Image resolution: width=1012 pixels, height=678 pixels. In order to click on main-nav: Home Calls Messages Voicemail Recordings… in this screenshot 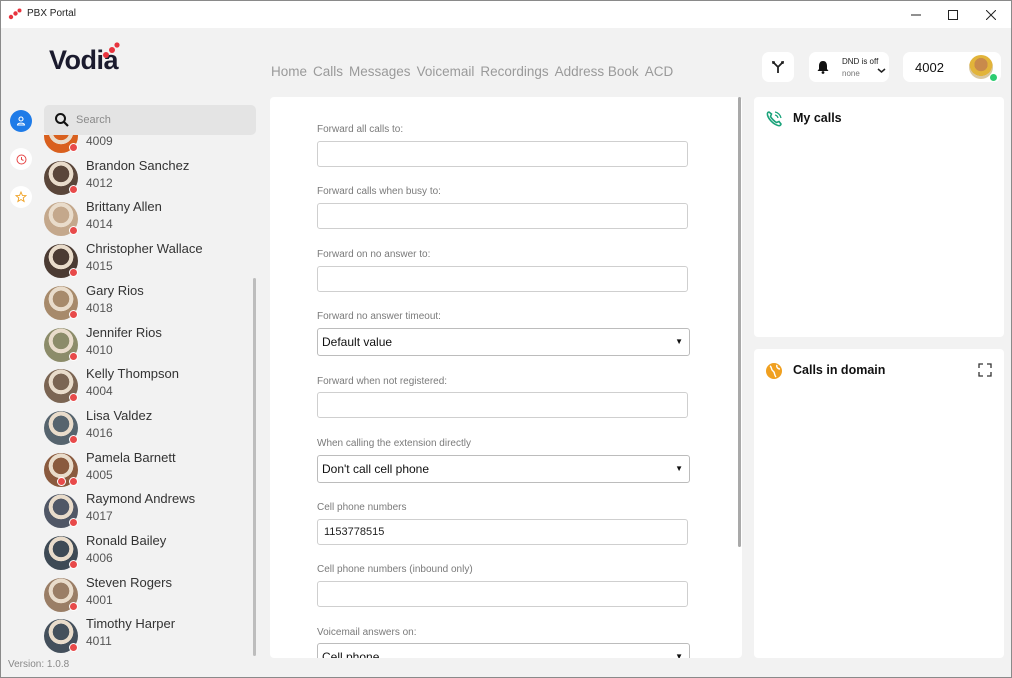, I will do `click(475, 71)`.